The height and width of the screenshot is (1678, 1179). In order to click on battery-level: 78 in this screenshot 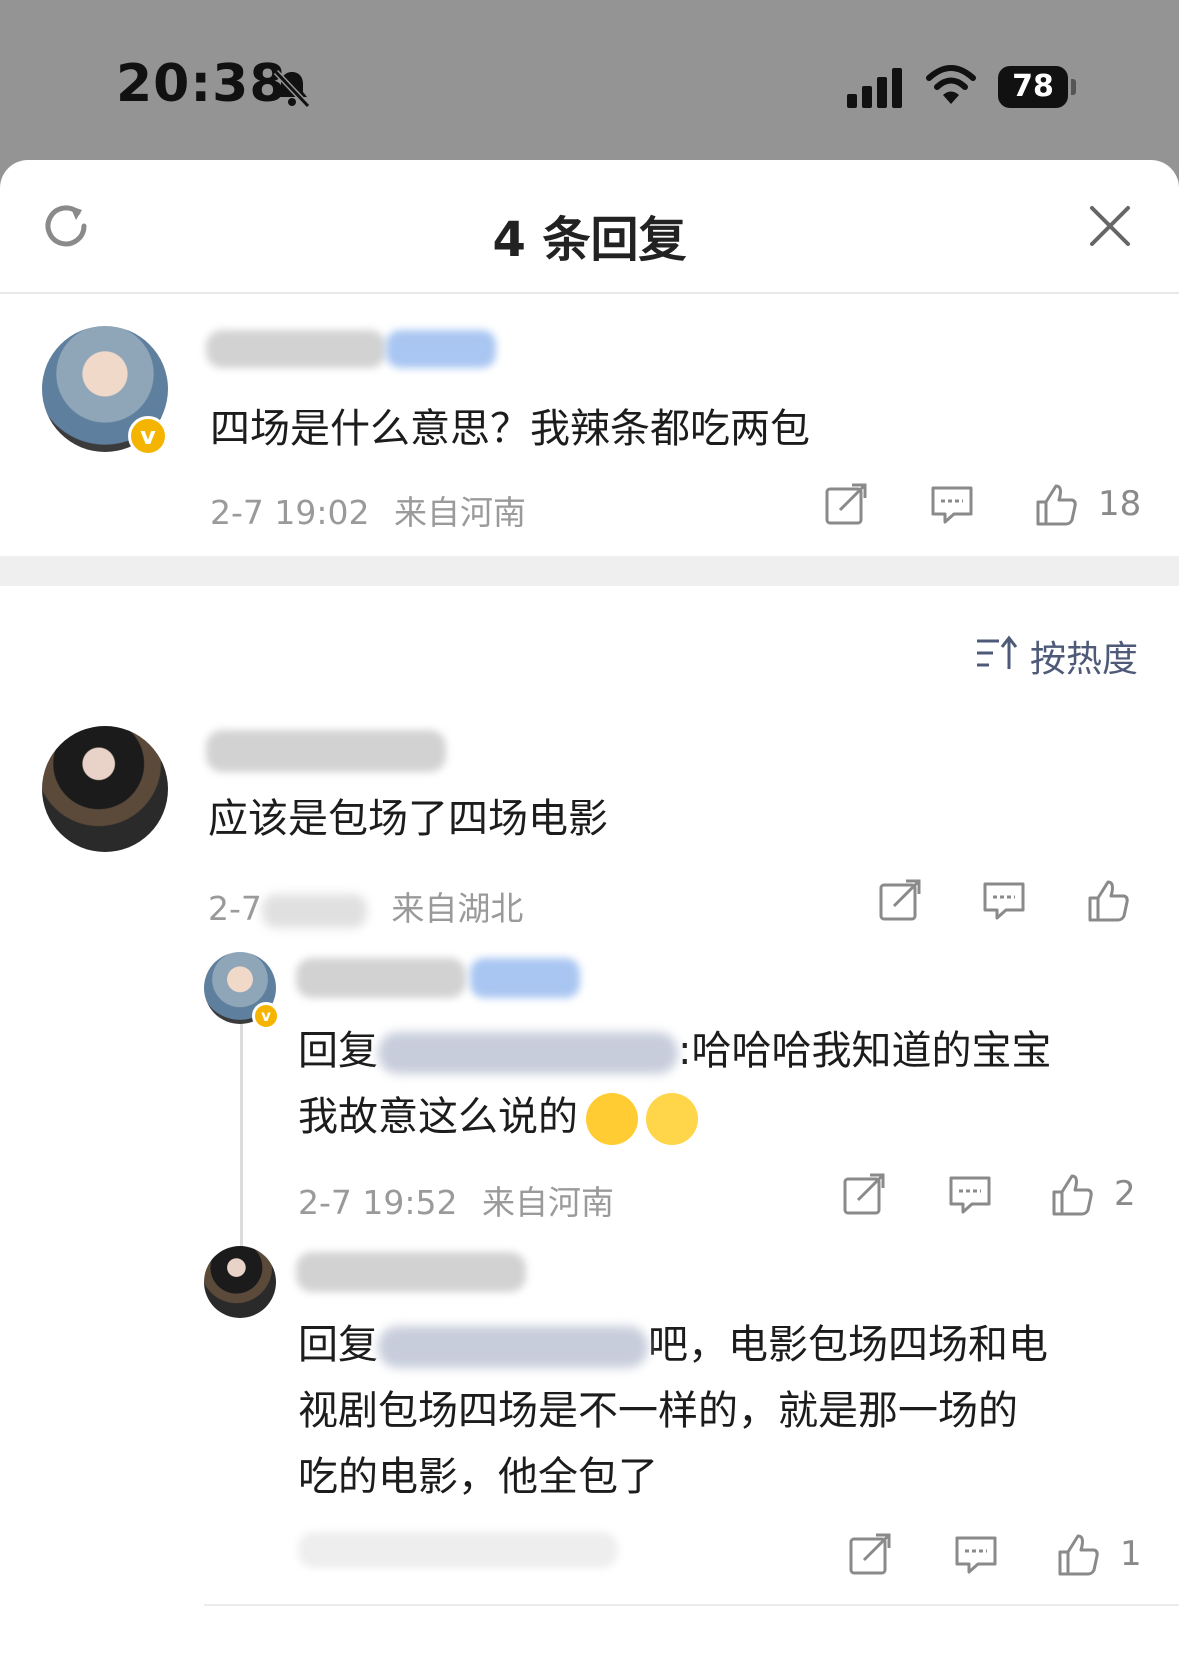, I will do `click(1033, 87)`.